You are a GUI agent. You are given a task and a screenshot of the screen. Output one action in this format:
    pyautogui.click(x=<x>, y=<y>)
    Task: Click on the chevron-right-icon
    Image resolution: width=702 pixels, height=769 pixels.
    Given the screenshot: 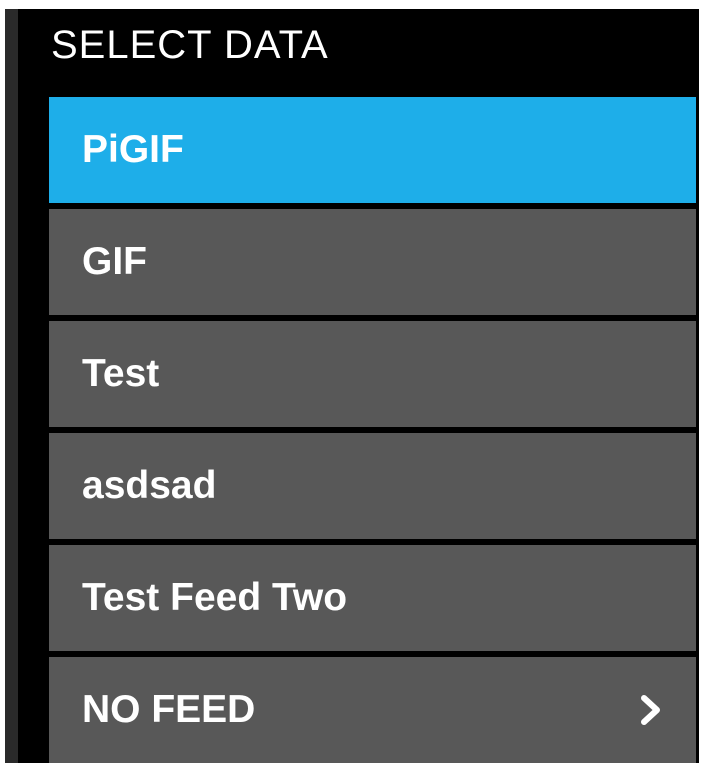 What is the action you would take?
    pyautogui.click(x=650, y=710)
    